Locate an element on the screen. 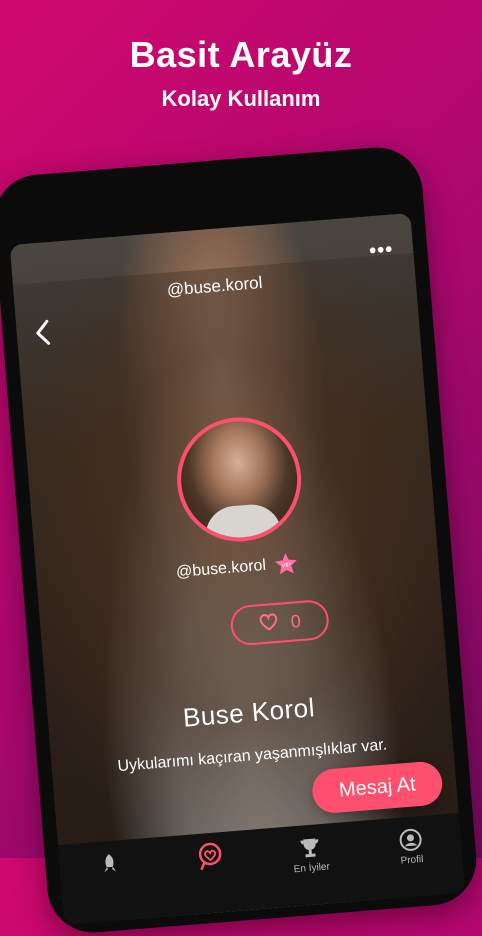  heart-outline-icon is located at coordinates (269, 623).